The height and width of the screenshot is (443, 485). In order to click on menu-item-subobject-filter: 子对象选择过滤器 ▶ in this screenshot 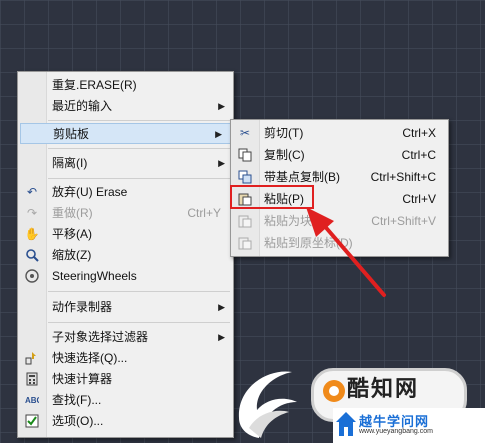, I will do `click(125, 337)`.